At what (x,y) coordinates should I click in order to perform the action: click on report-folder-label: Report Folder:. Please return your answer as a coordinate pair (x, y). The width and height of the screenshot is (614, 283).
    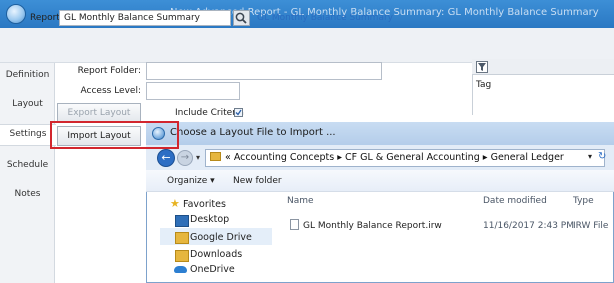
    Looking at the image, I should click on (109, 71).